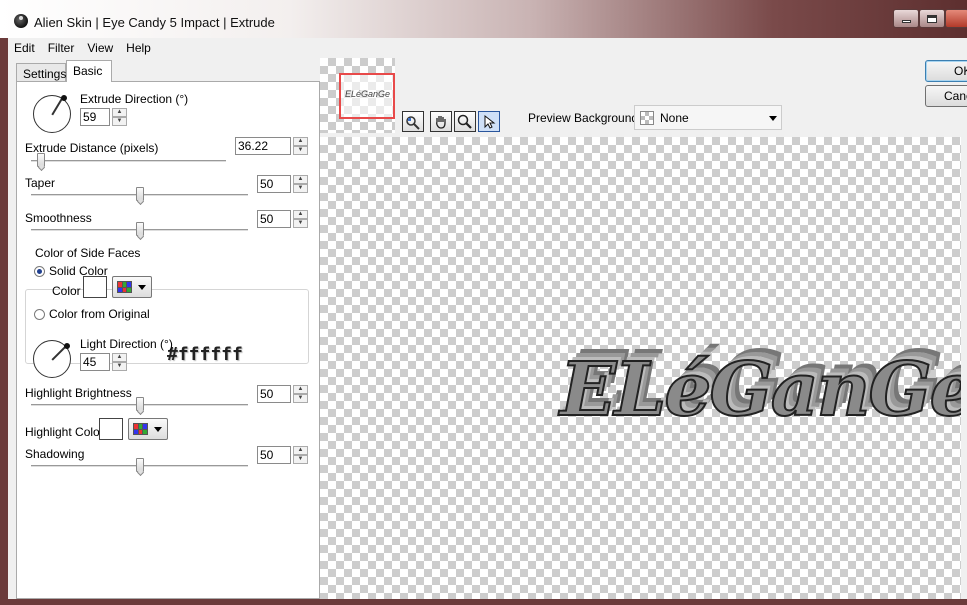 The image size is (967, 605). I want to click on highlight-color-label: Highlight Color, so click(64, 432).